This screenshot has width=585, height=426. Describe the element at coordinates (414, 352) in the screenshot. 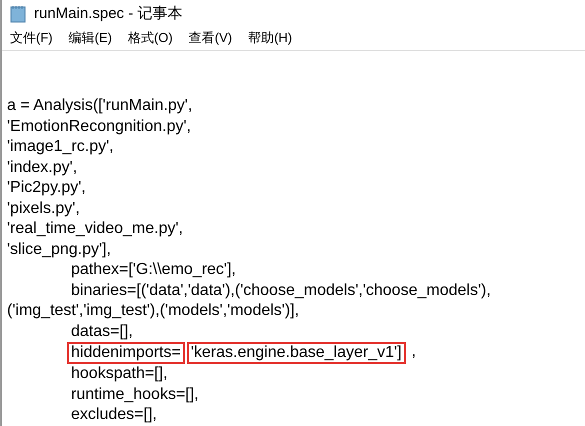

I see `code-text: ,` at that location.